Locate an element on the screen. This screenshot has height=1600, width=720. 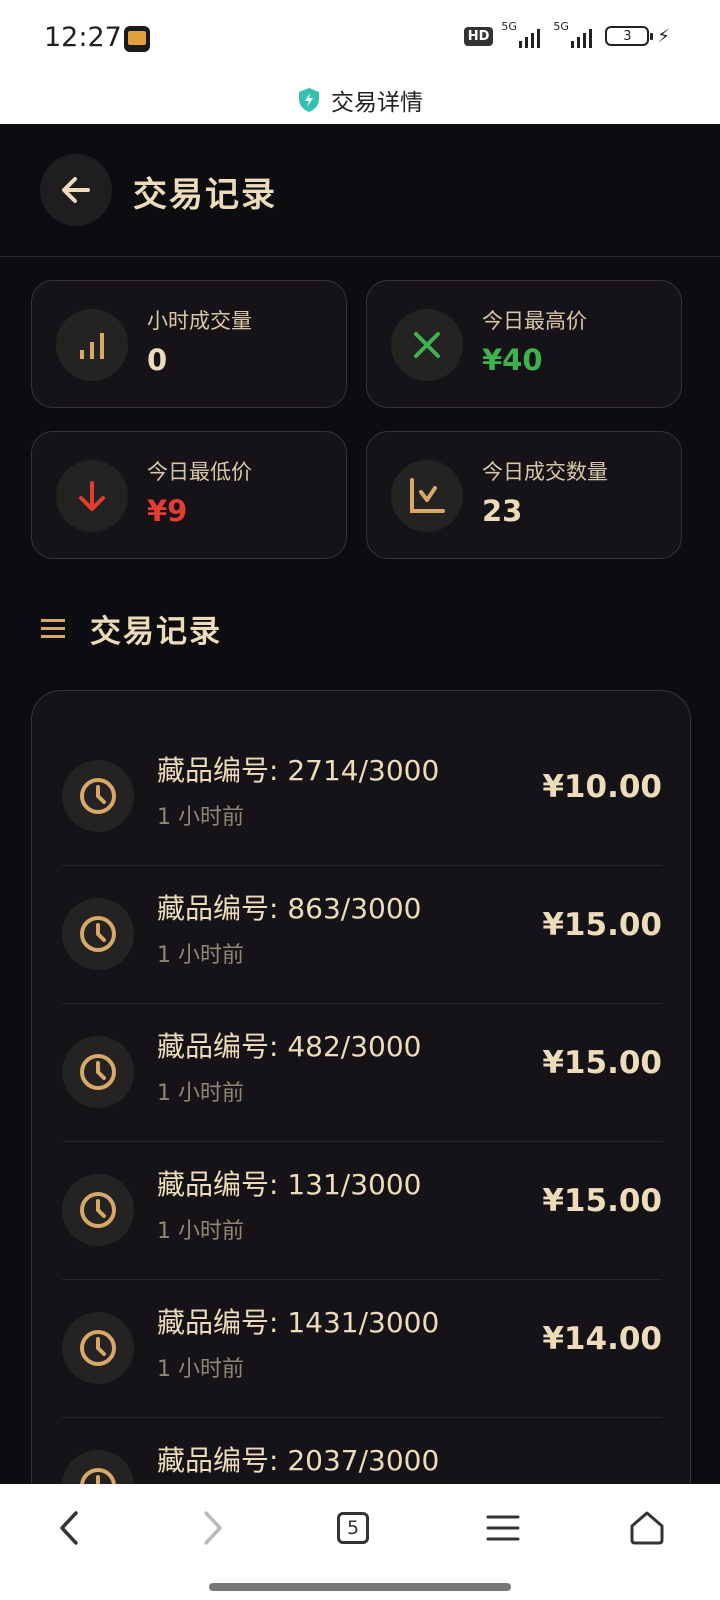
record-id: 藏品编号: 131/3000 is located at coordinates (289, 1184).